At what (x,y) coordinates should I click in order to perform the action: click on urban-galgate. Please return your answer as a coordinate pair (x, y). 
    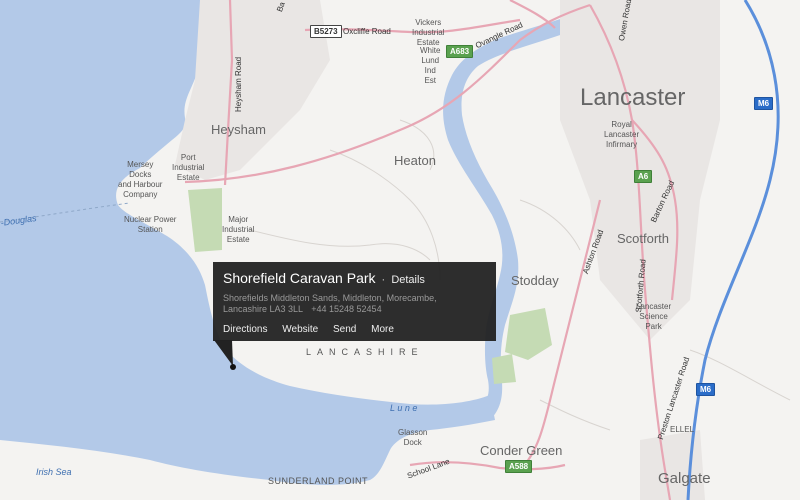
    Looking at the image, I should click on (672, 465).